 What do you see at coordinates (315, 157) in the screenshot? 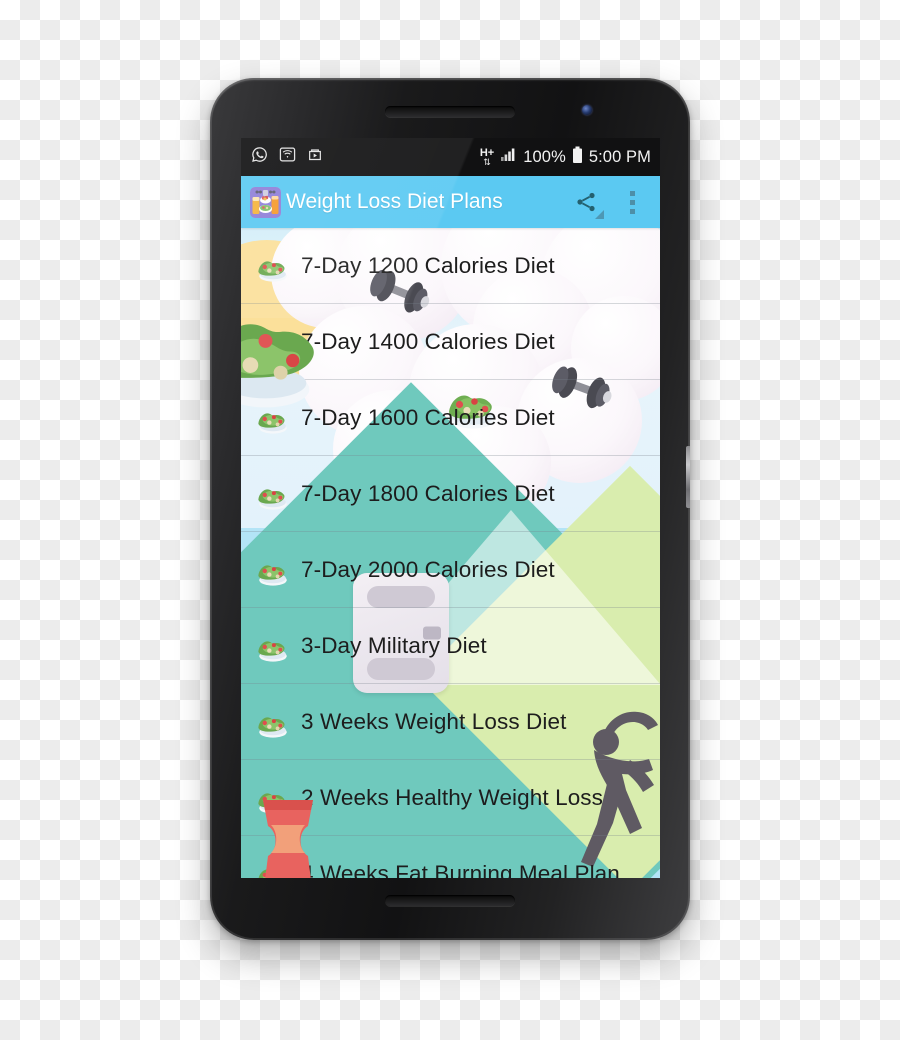
I see `media-box-icon` at bounding box center [315, 157].